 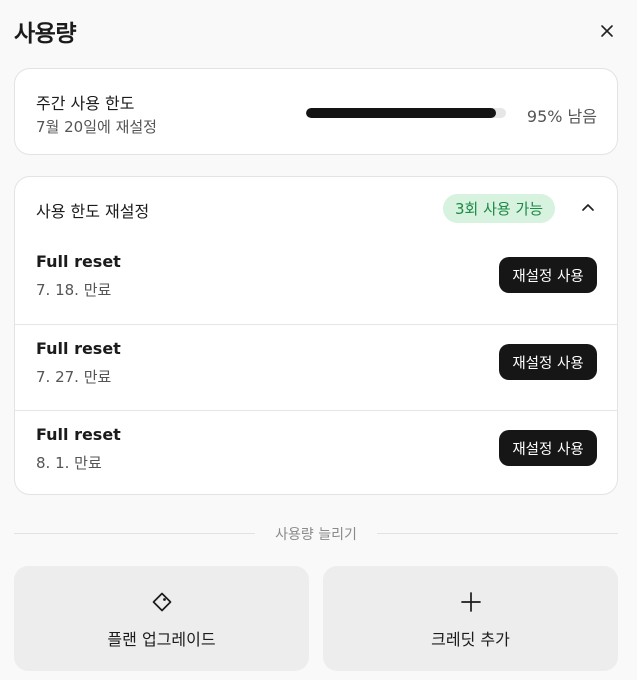 I want to click on available-count-badge: 3회 사용 가능, so click(x=499, y=208).